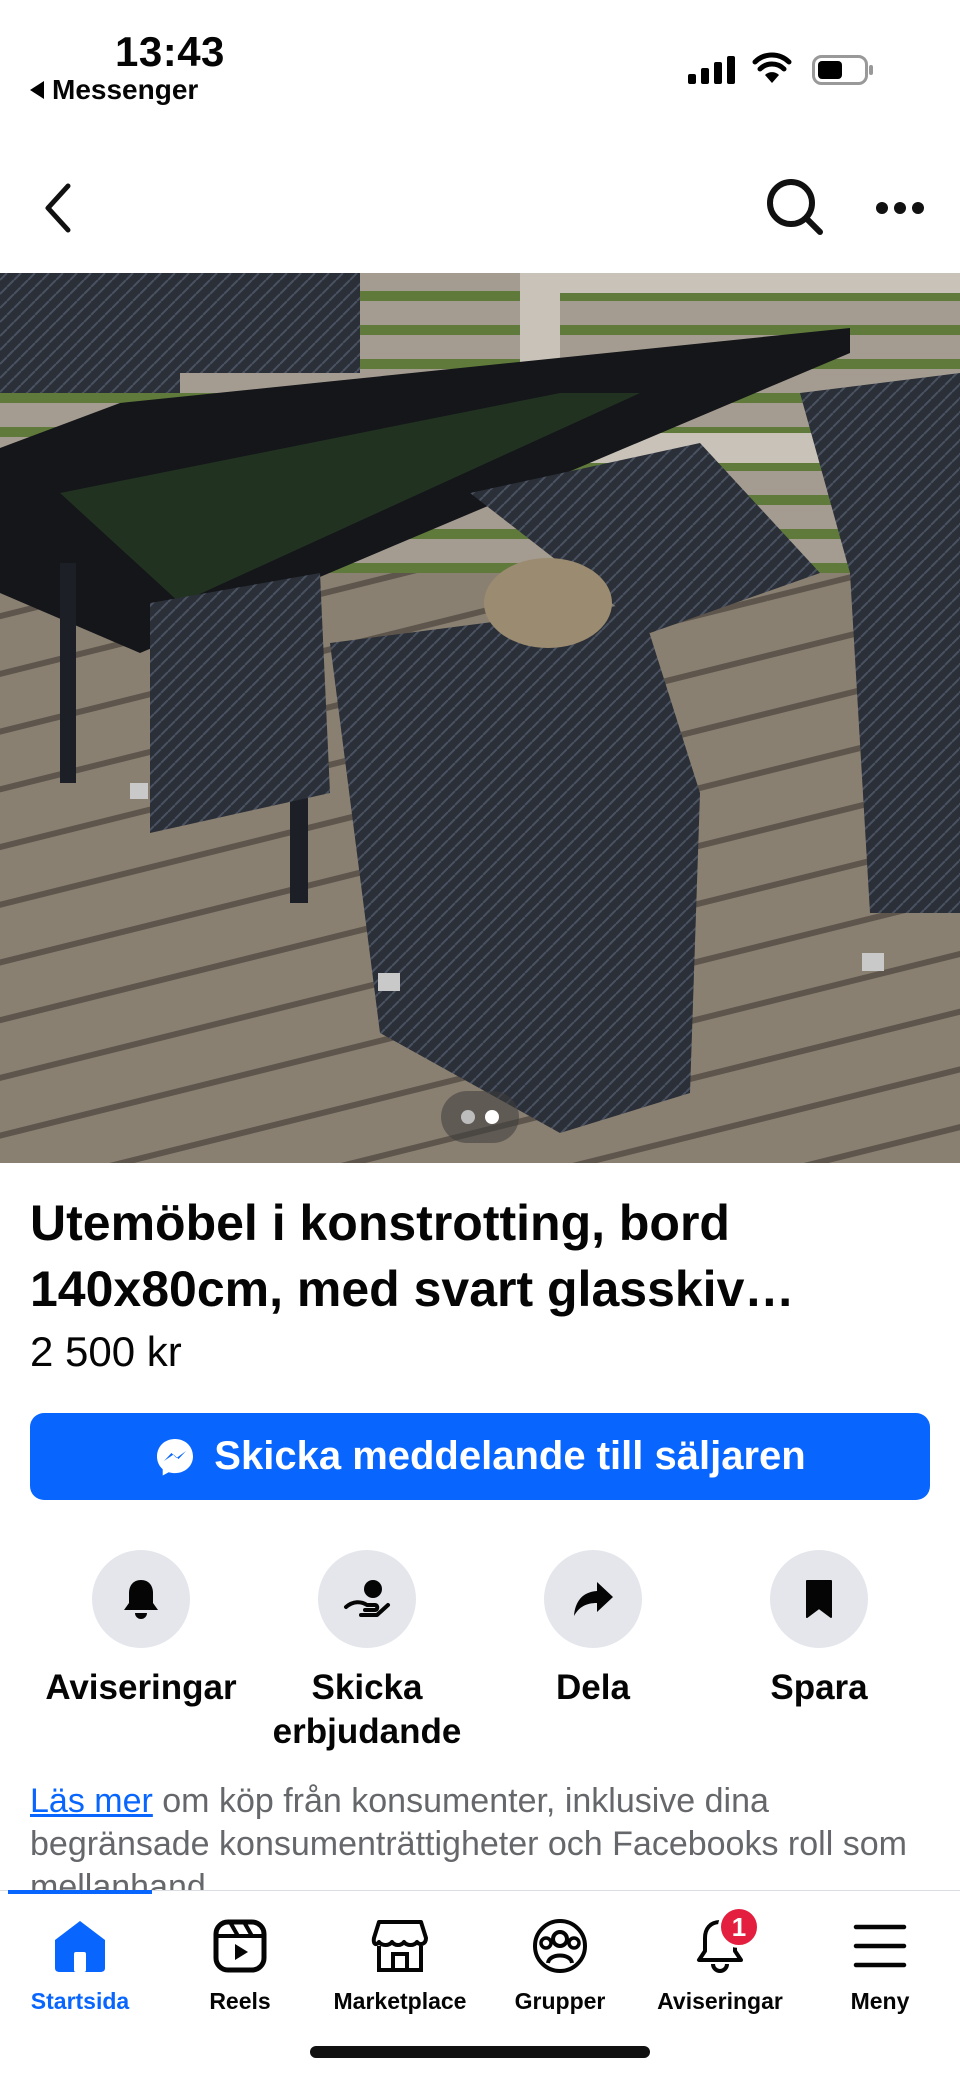  What do you see at coordinates (367, 1709) in the screenshot?
I see `action-label: Skicka erbjudande` at bounding box center [367, 1709].